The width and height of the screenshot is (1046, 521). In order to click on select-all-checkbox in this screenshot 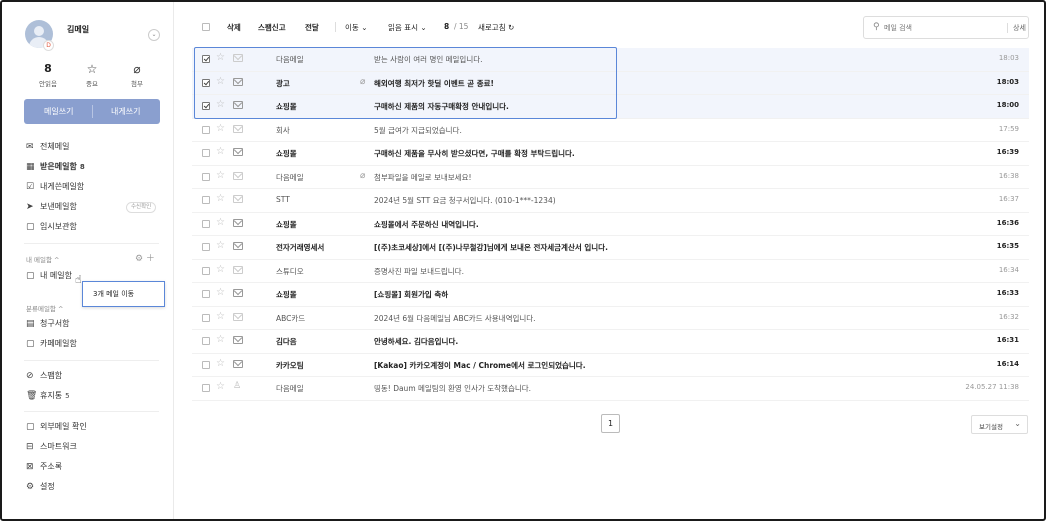, I will do `click(206, 27)`.